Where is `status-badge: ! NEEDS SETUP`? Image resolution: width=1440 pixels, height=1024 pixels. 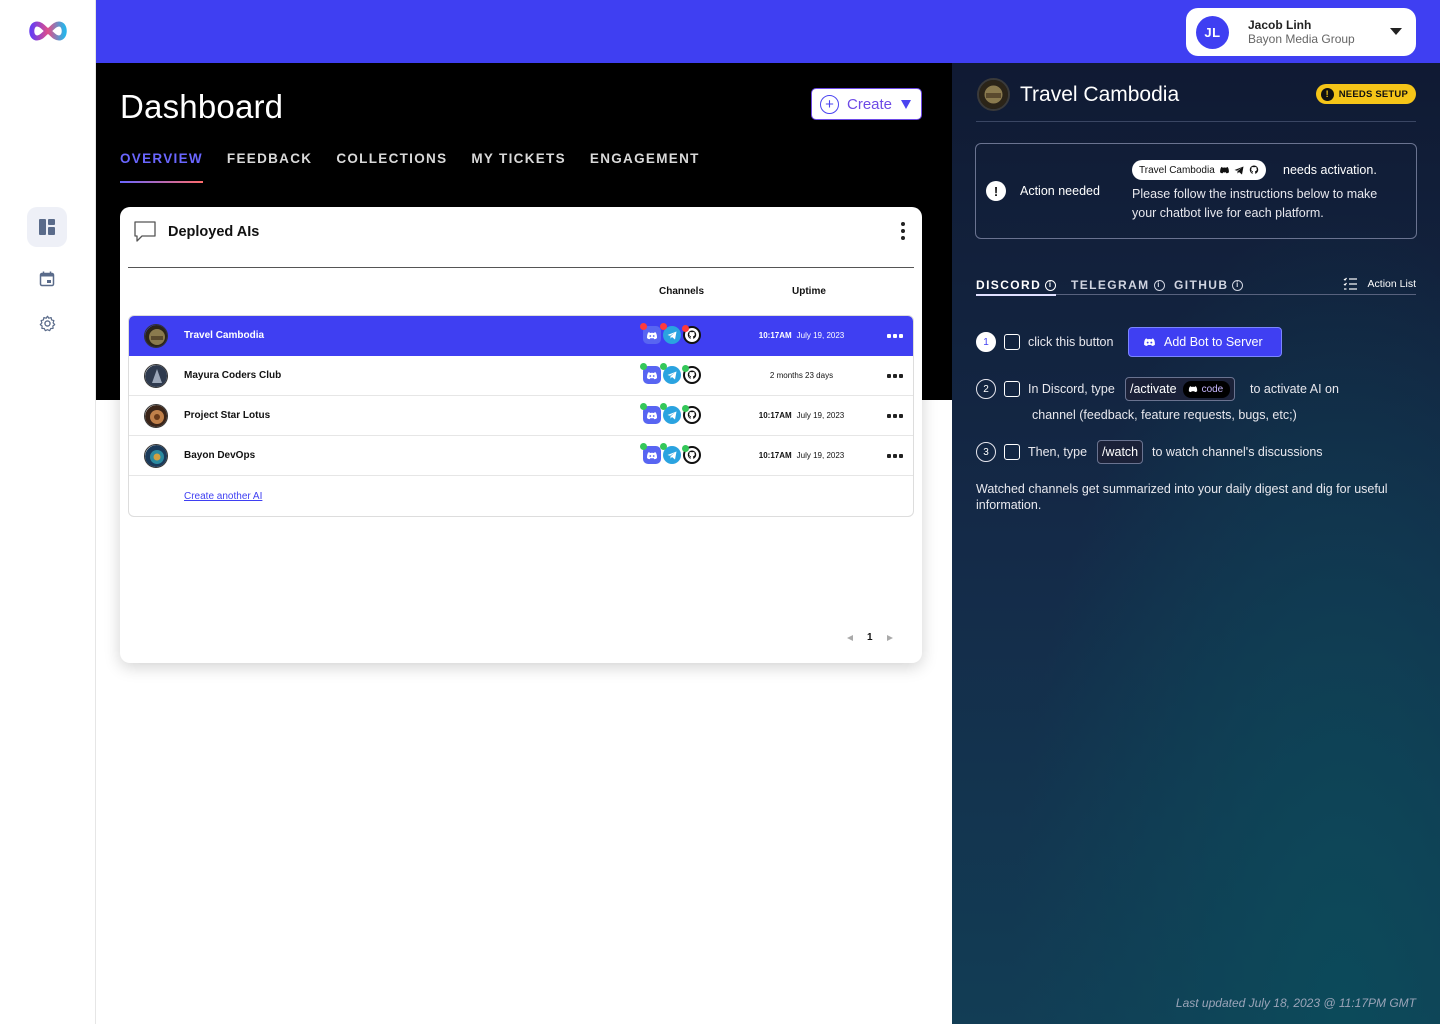 status-badge: ! NEEDS SETUP is located at coordinates (1365, 94).